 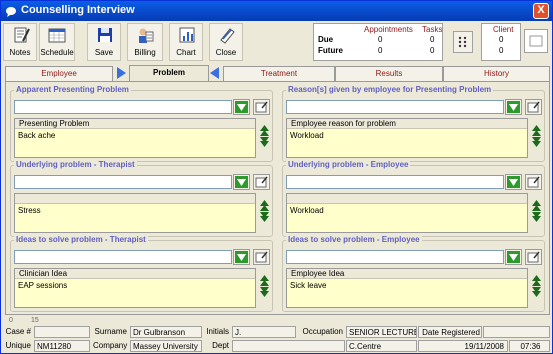 I want to click on initials-field: J., so click(x=264, y=332).